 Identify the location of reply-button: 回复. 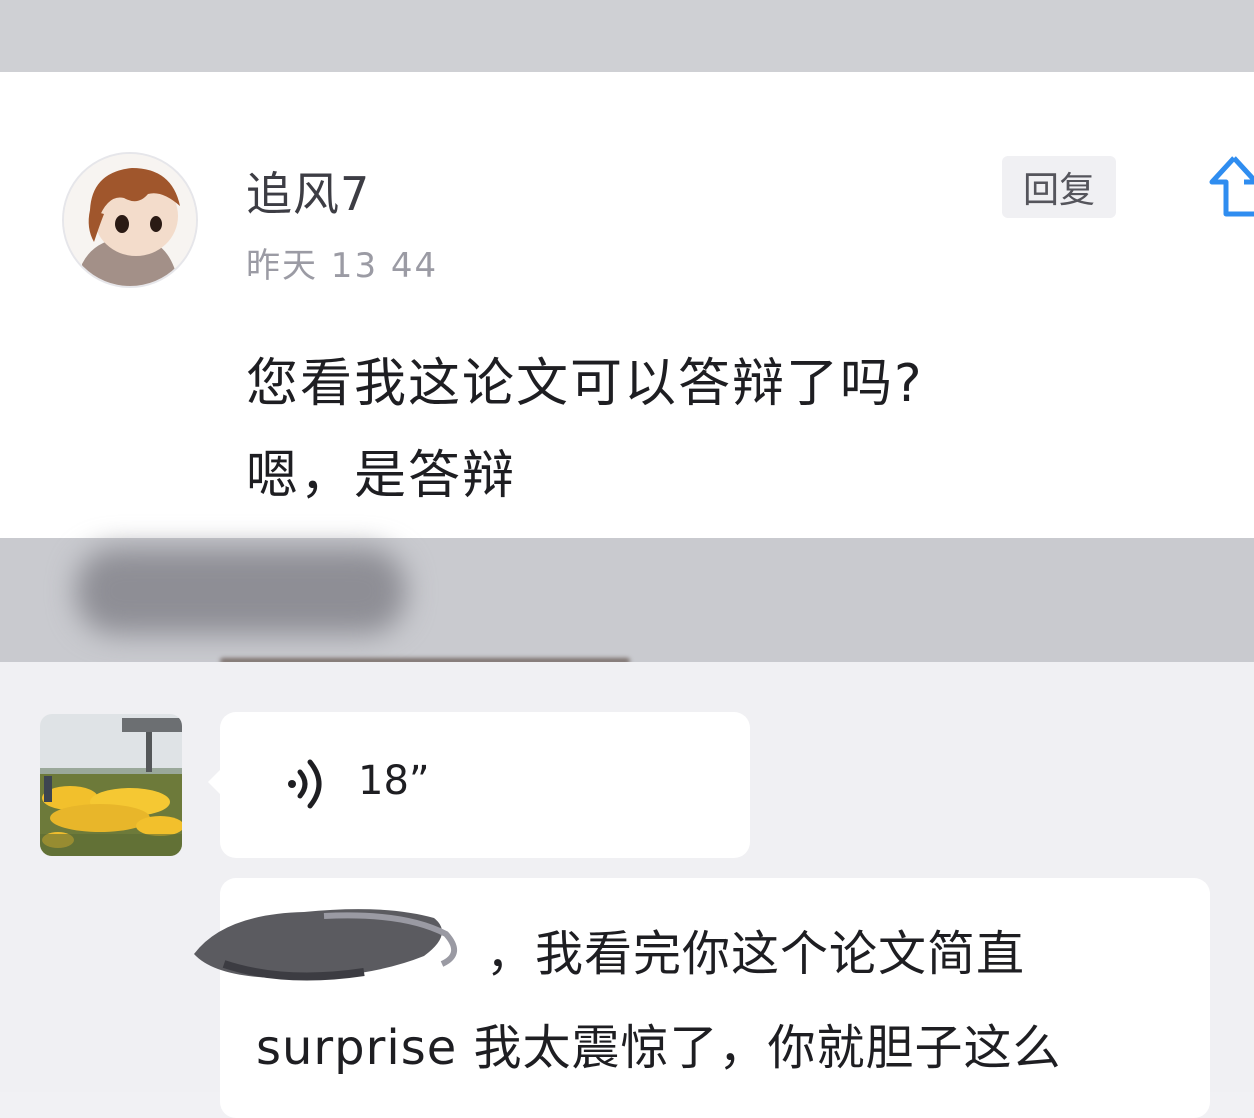
(1059, 187).